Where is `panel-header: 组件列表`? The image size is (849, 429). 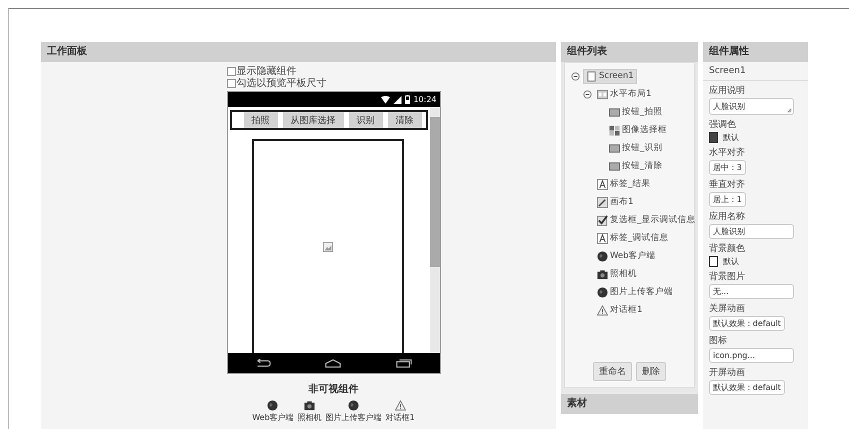
panel-header: 组件列表 is located at coordinates (629, 52).